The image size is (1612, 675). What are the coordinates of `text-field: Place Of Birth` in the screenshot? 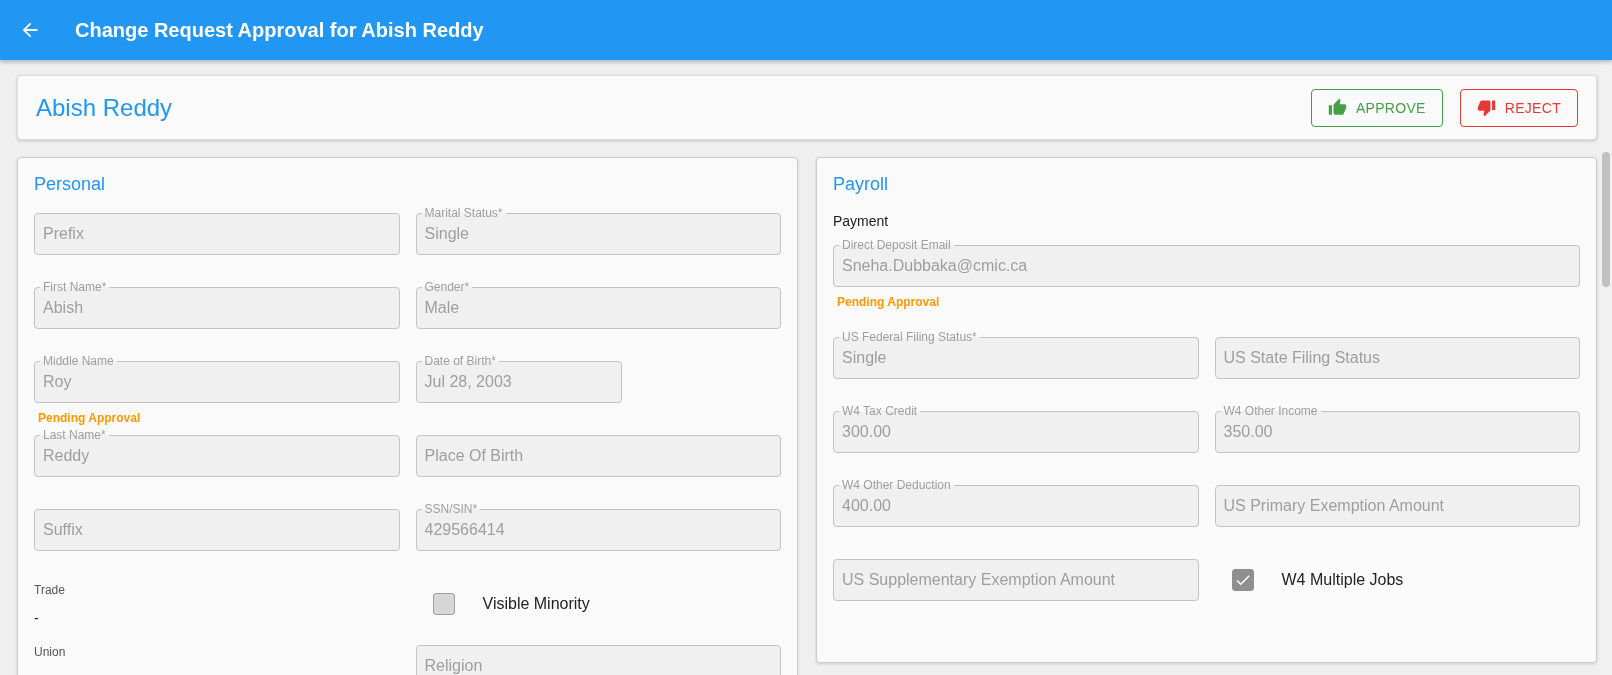 It's located at (598, 456).